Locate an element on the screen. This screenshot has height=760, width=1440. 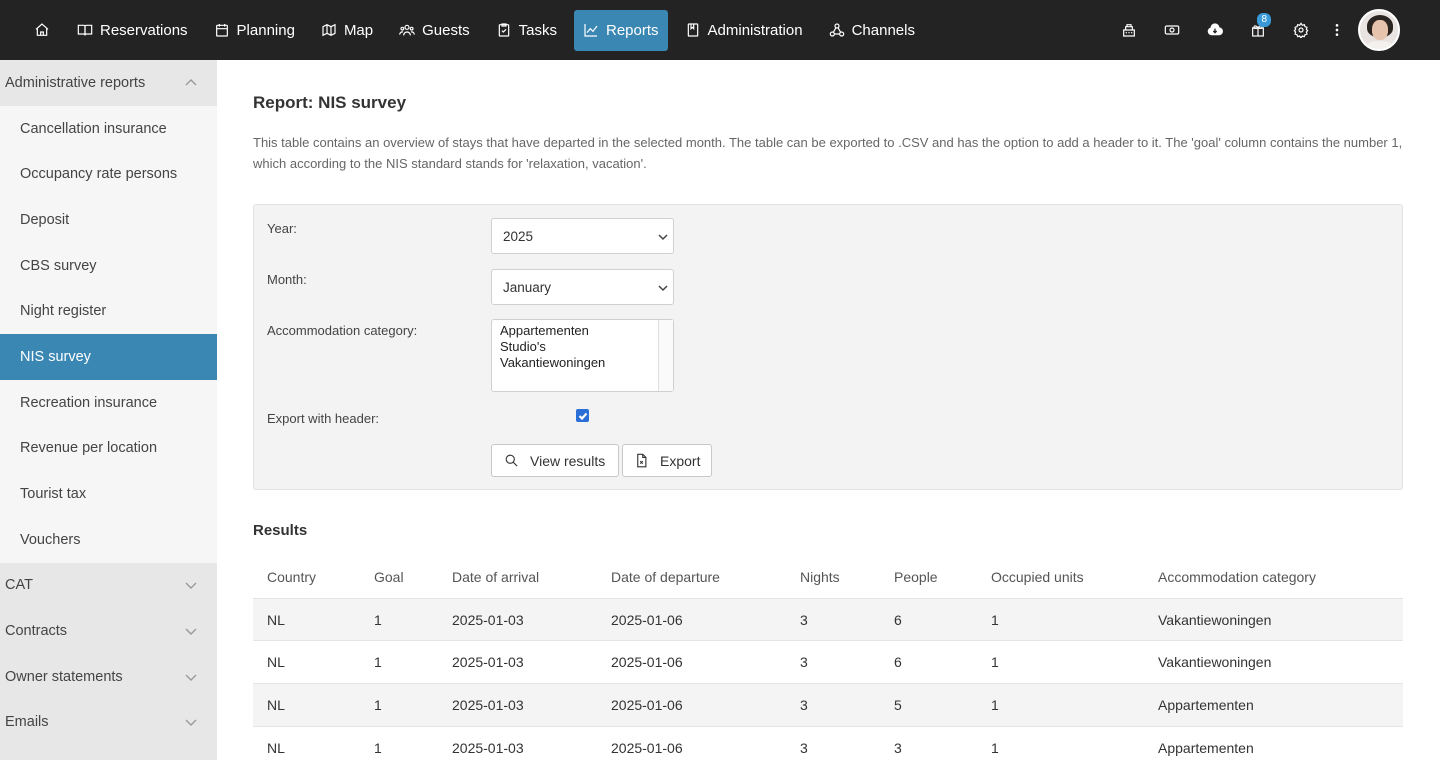
ledger-icon is located at coordinates (692, 30).